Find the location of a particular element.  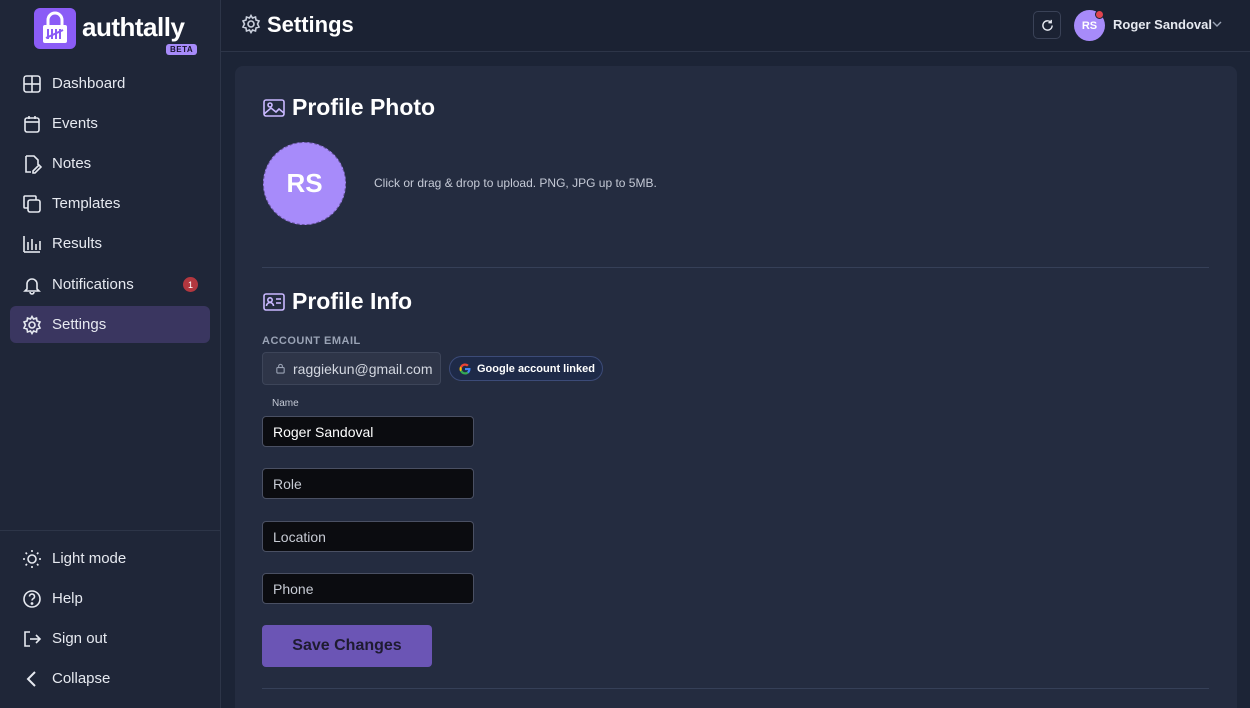

image-icon is located at coordinates (274, 108).